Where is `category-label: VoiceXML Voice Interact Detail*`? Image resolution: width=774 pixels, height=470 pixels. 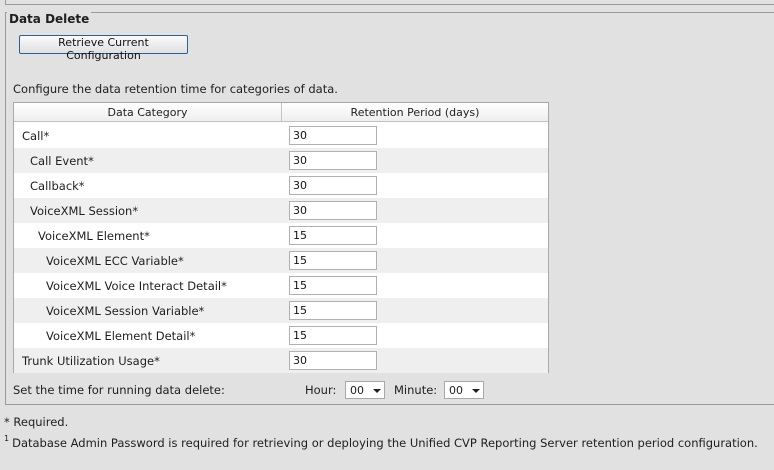
category-label: VoiceXML Voice Interact Detail* is located at coordinates (136, 286).